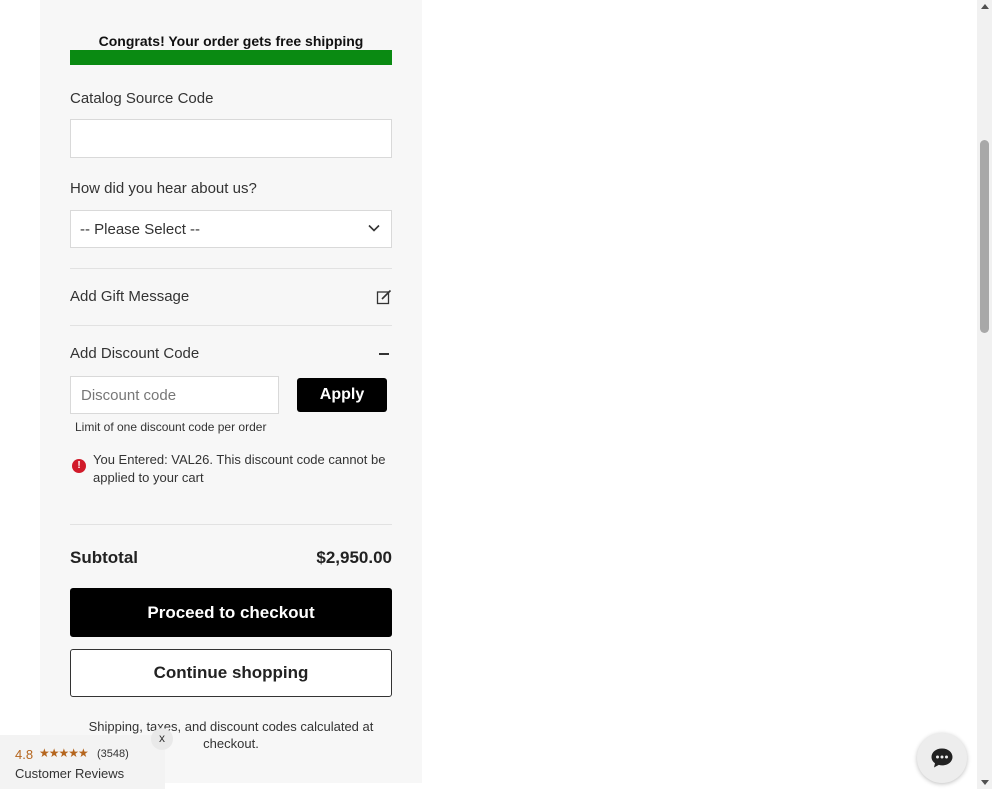  What do you see at coordinates (231, 673) in the screenshot?
I see `continue-shopping-button: Continue shopping` at bounding box center [231, 673].